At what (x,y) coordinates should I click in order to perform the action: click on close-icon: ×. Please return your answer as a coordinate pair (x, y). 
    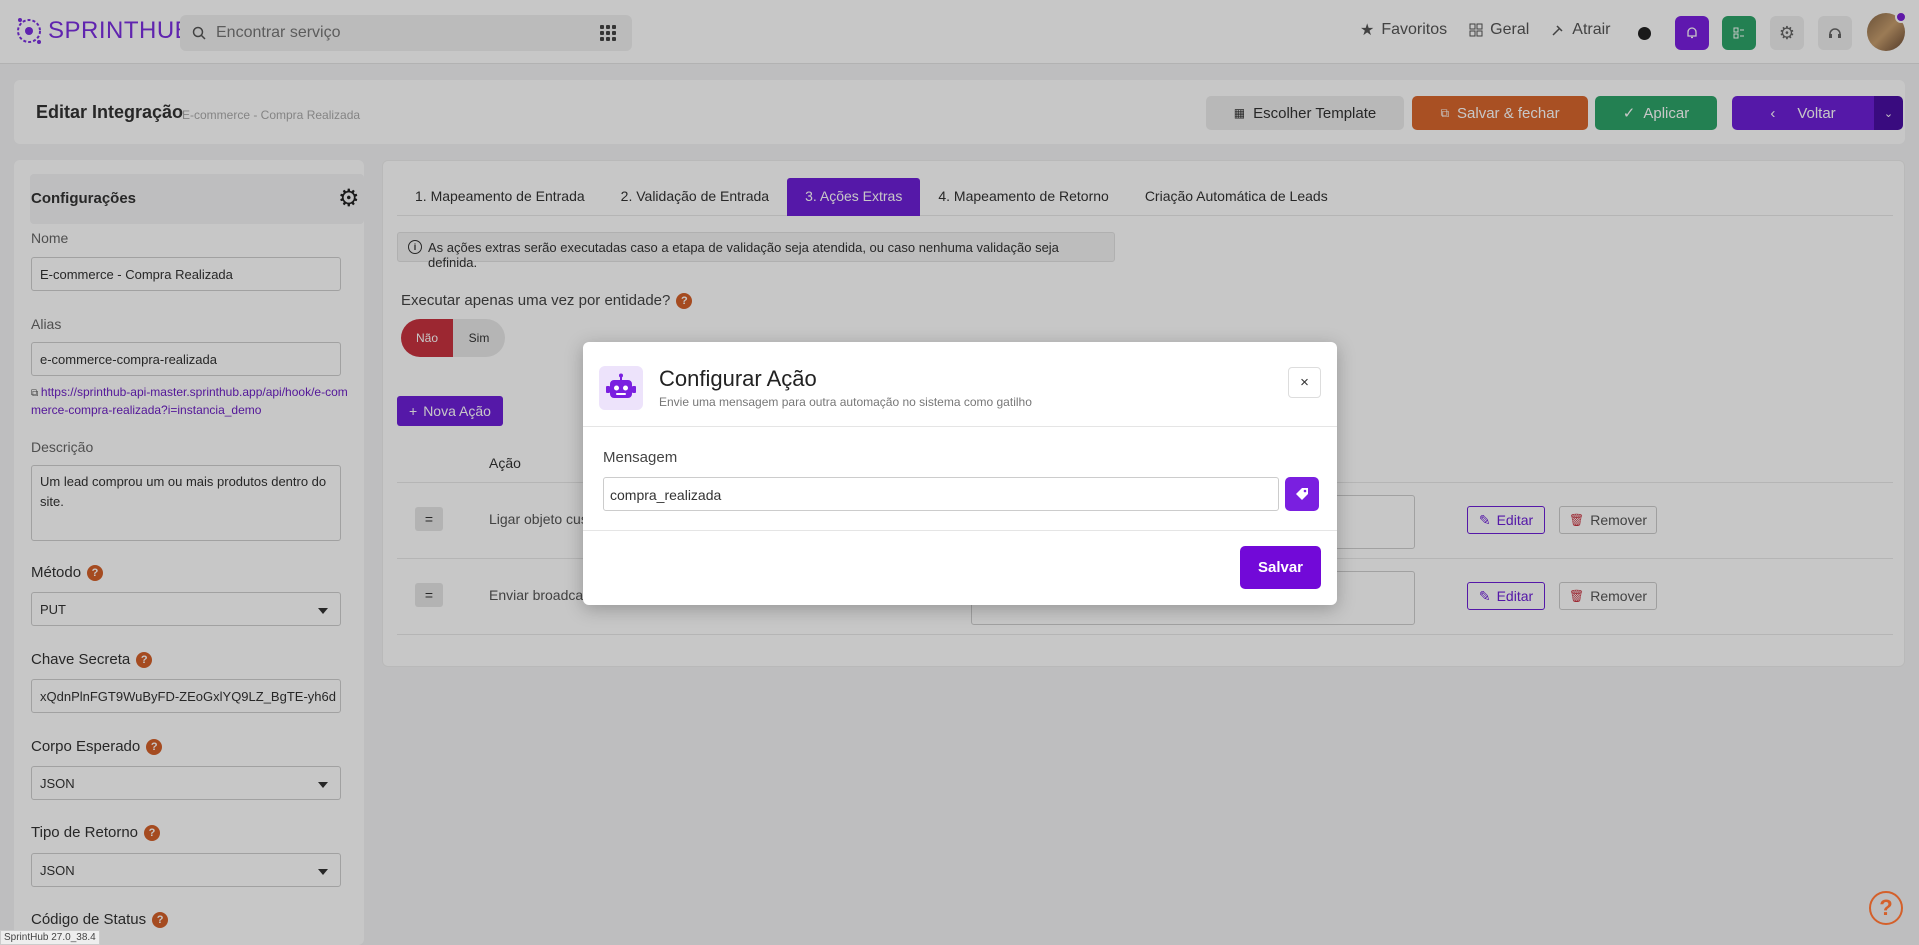
    Looking at the image, I should click on (1304, 382).